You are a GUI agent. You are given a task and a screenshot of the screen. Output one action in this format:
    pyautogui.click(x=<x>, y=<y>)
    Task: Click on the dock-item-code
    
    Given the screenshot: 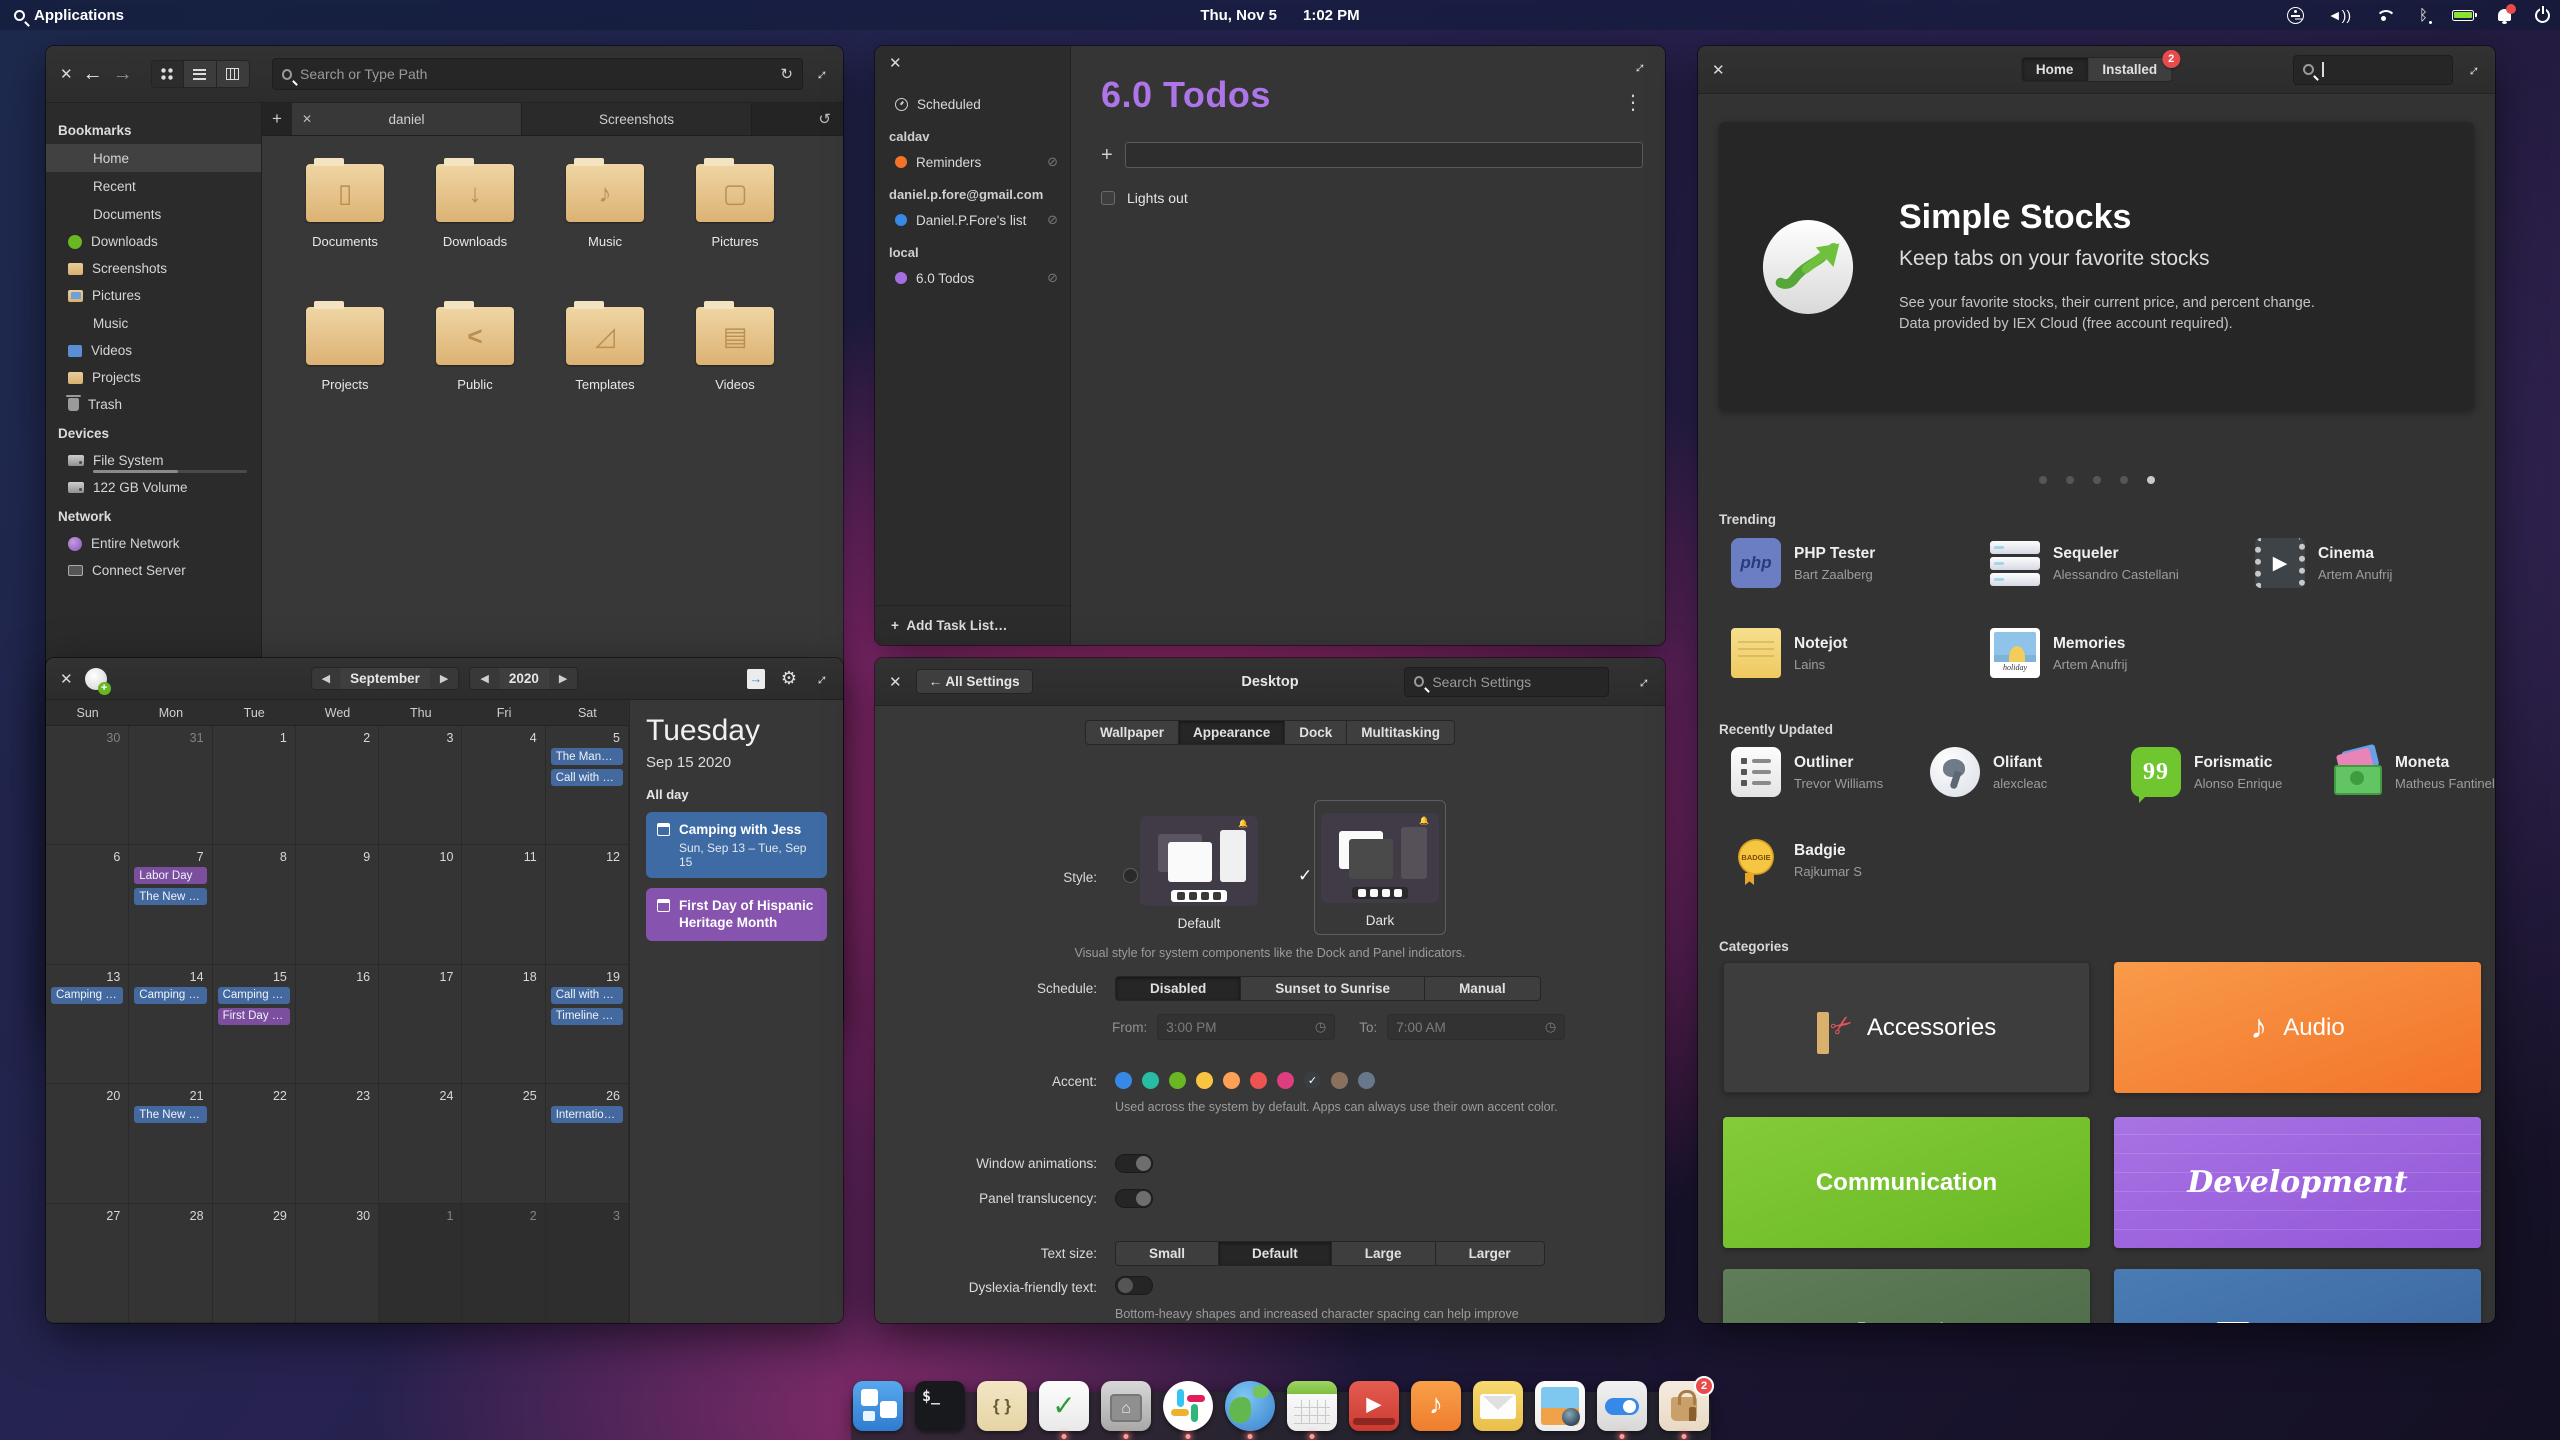 What is the action you would take?
    pyautogui.click(x=1002, y=1406)
    